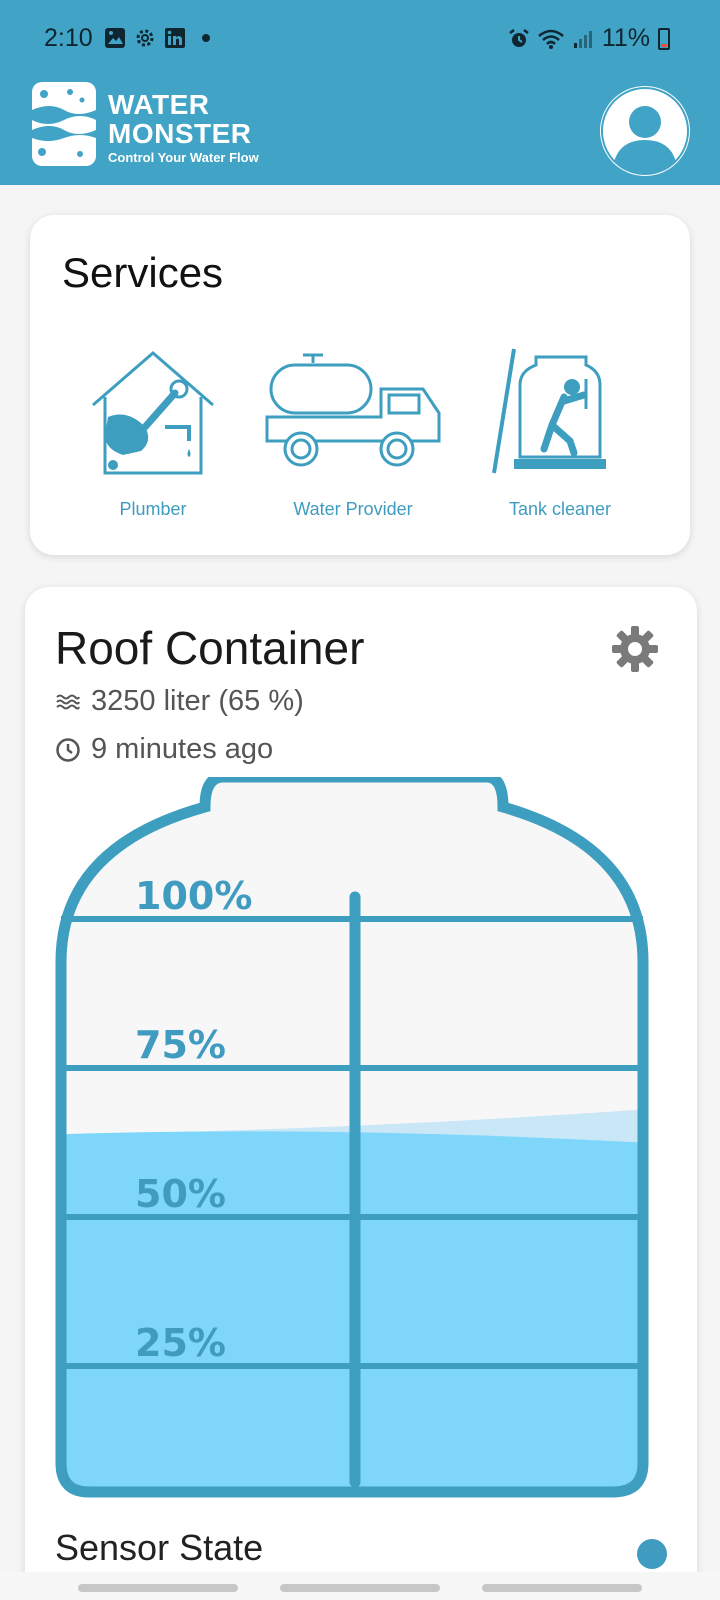  I want to click on profile-avatar-button, so click(645, 131).